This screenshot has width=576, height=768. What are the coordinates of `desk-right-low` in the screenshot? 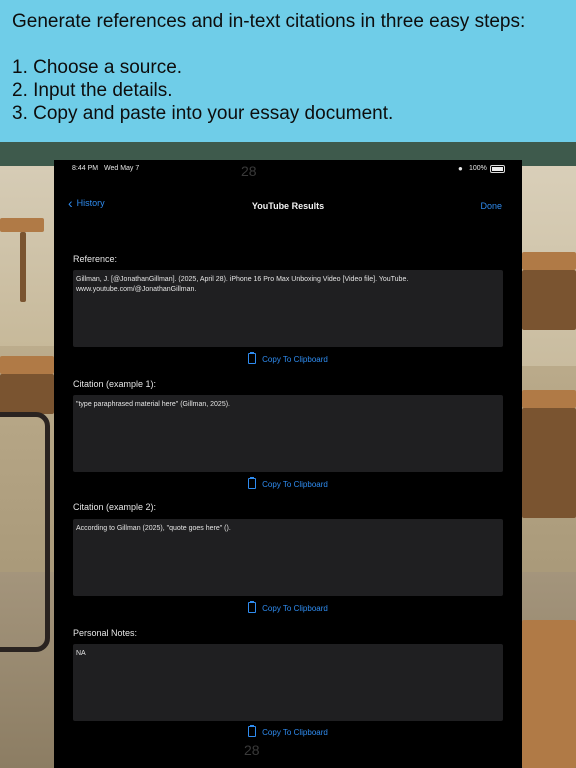 It's located at (549, 694).